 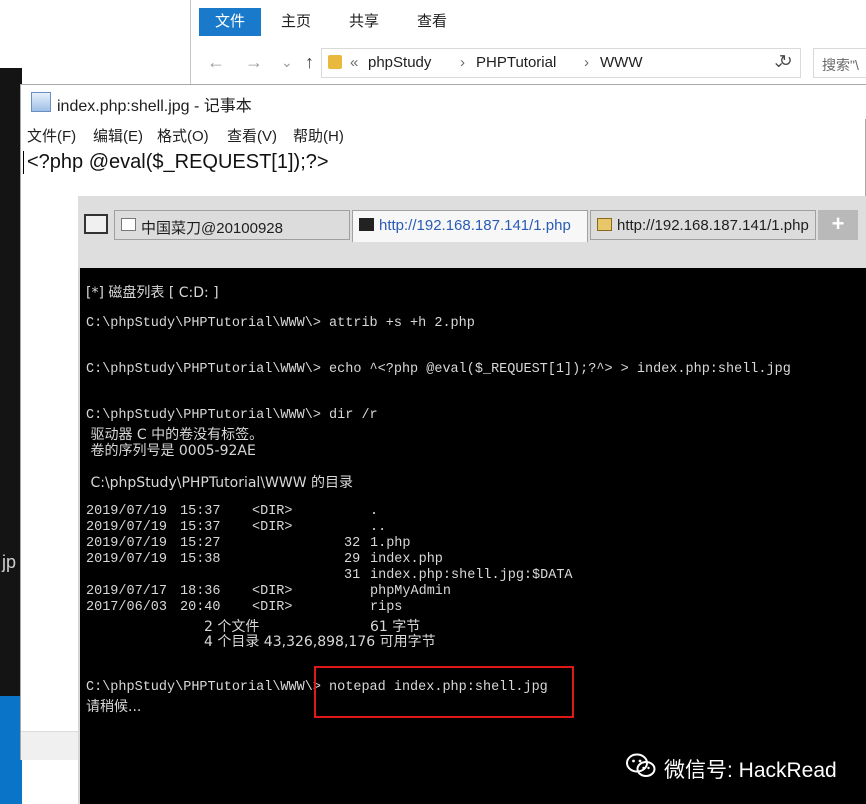 I want to click on entry-size: 32, so click(x=352, y=543).